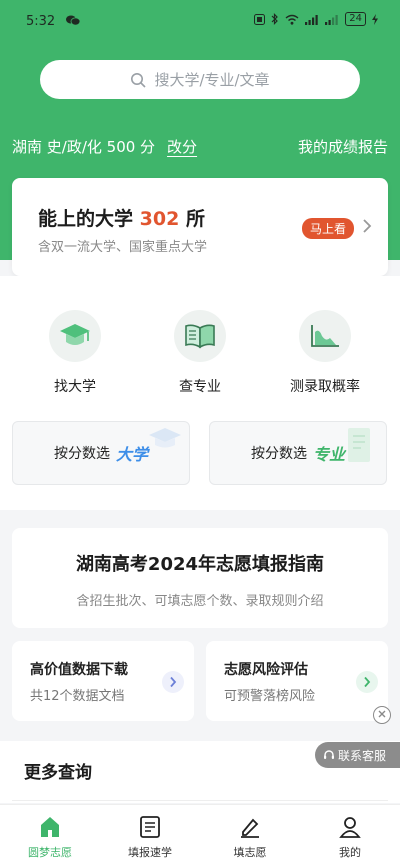 The image size is (400, 866). I want to click on reachable-title: 能上的大学 302 所, so click(121, 217).